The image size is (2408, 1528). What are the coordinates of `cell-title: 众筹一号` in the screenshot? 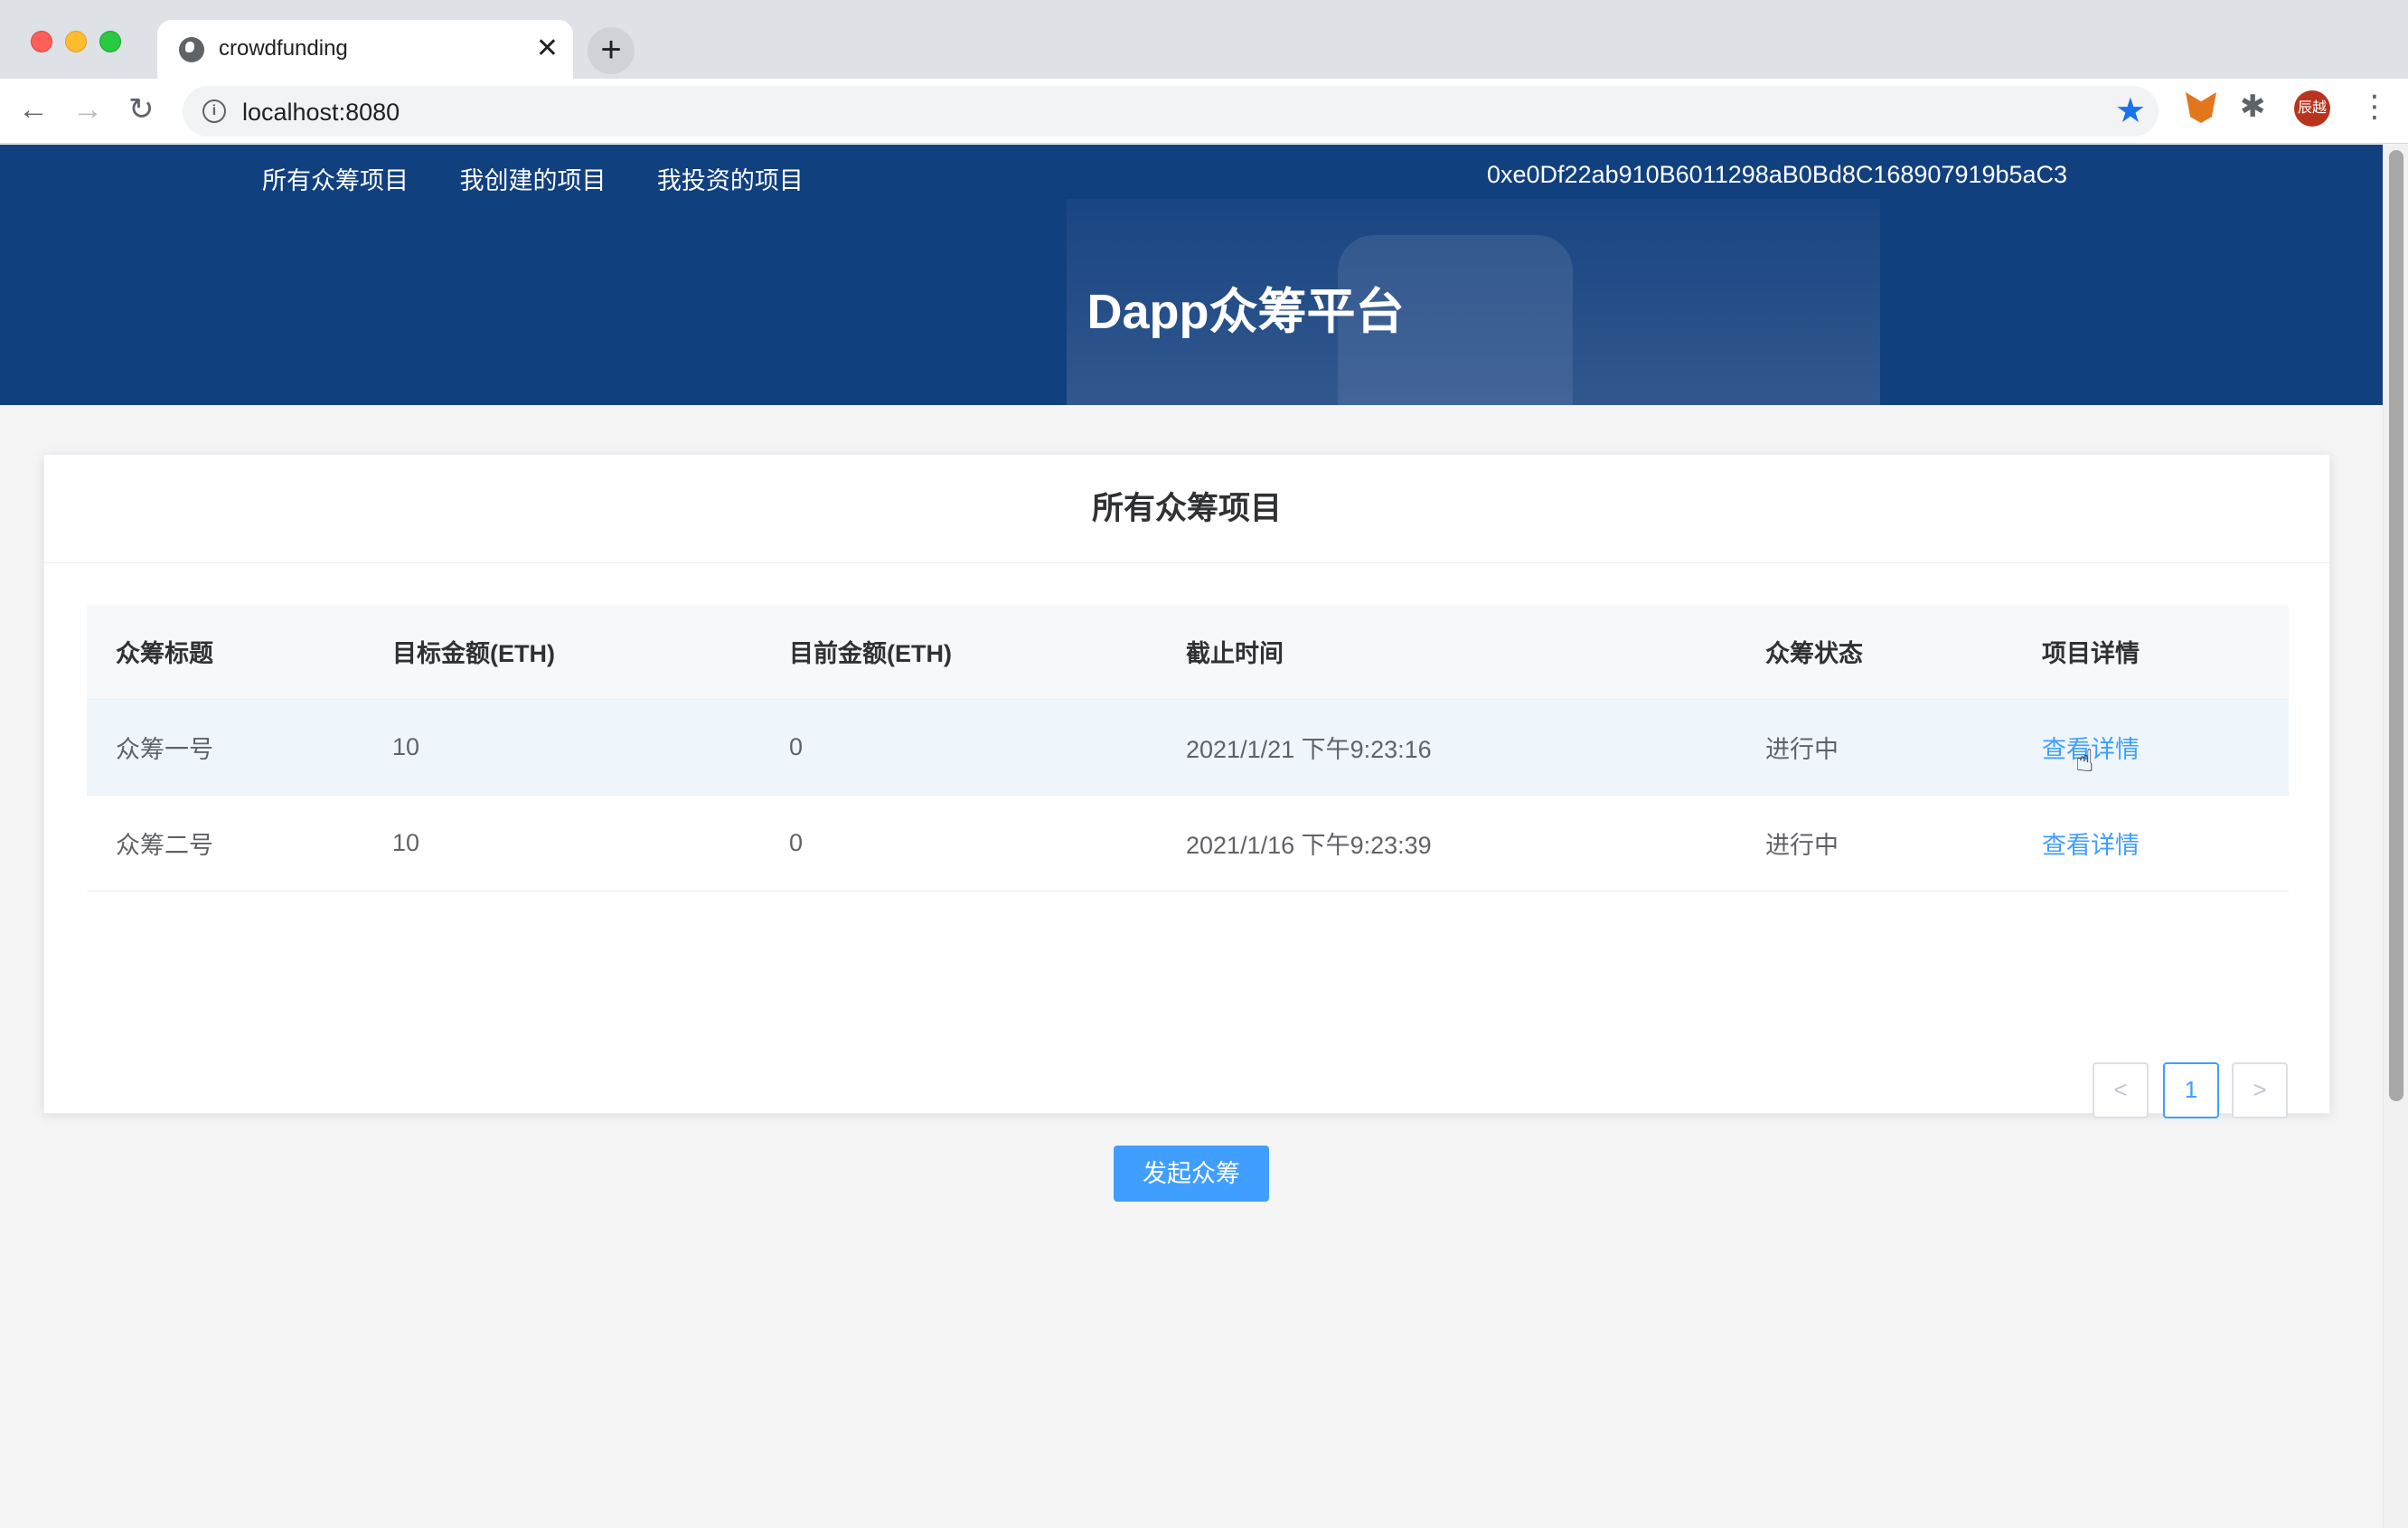 It's located at (225, 747).